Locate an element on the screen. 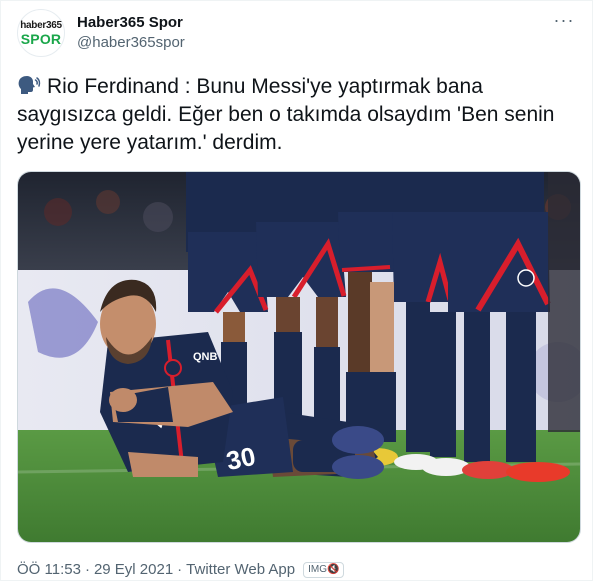 The image size is (593, 581). avatar: haber365 SPOR is located at coordinates (41, 33).